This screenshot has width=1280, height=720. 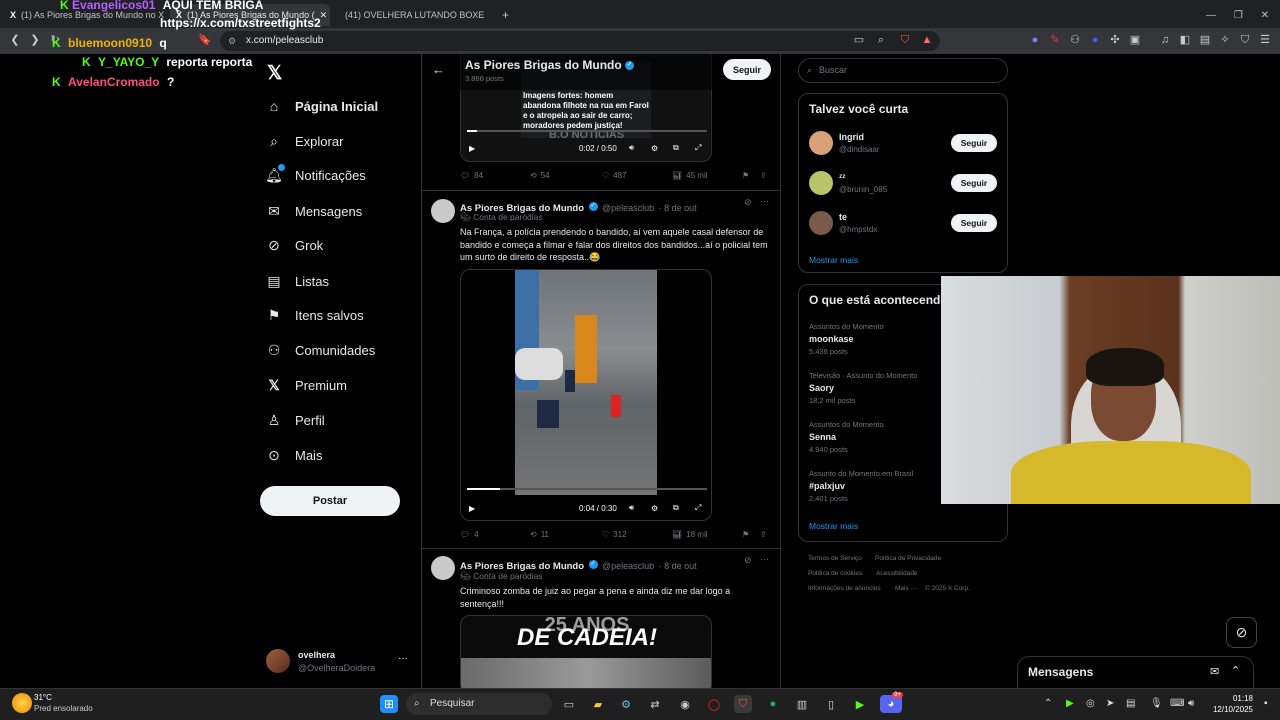 What do you see at coordinates (540, 175) in the screenshot?
I see `repost-button: ⟲ 54` at bounding box center [540, 175].